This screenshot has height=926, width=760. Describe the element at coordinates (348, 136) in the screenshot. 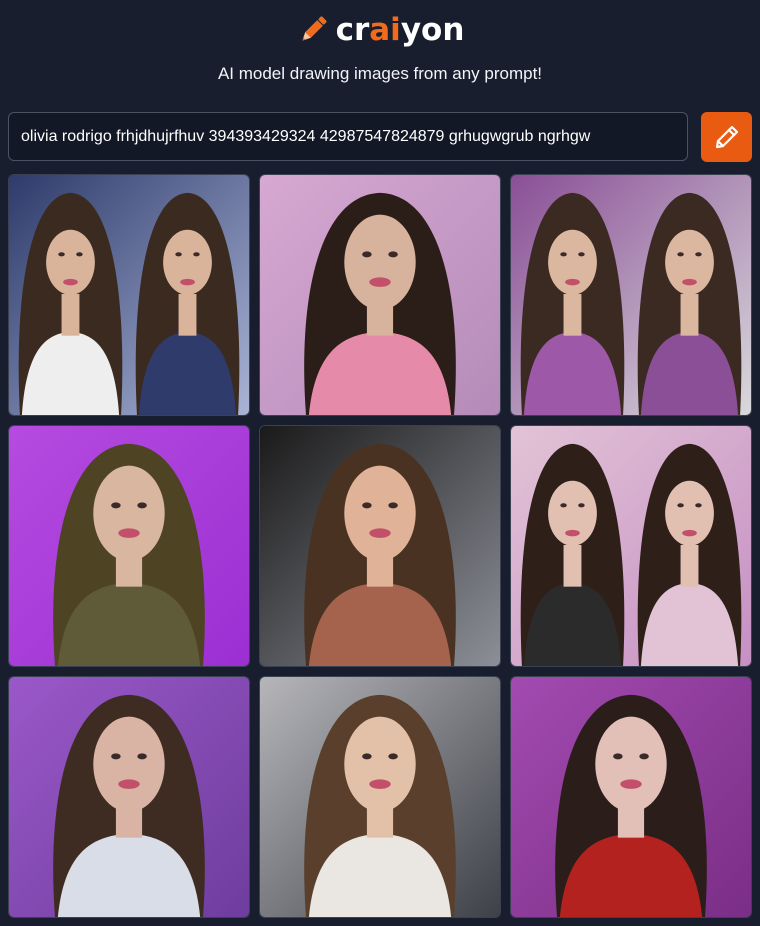

I see `prompt-input` at that location.